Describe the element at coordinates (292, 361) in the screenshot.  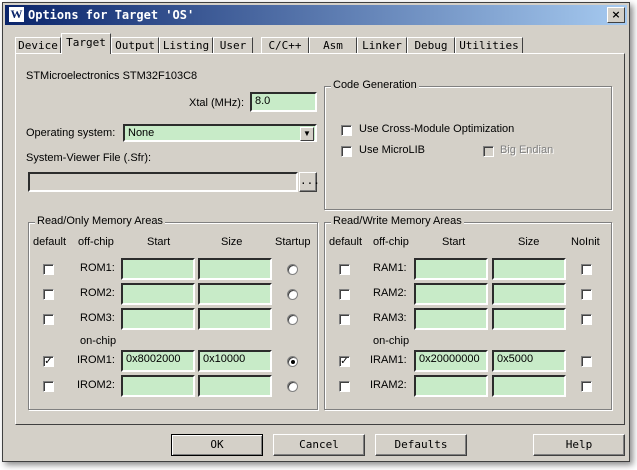
I see `irom1-startup-radio` at that location.